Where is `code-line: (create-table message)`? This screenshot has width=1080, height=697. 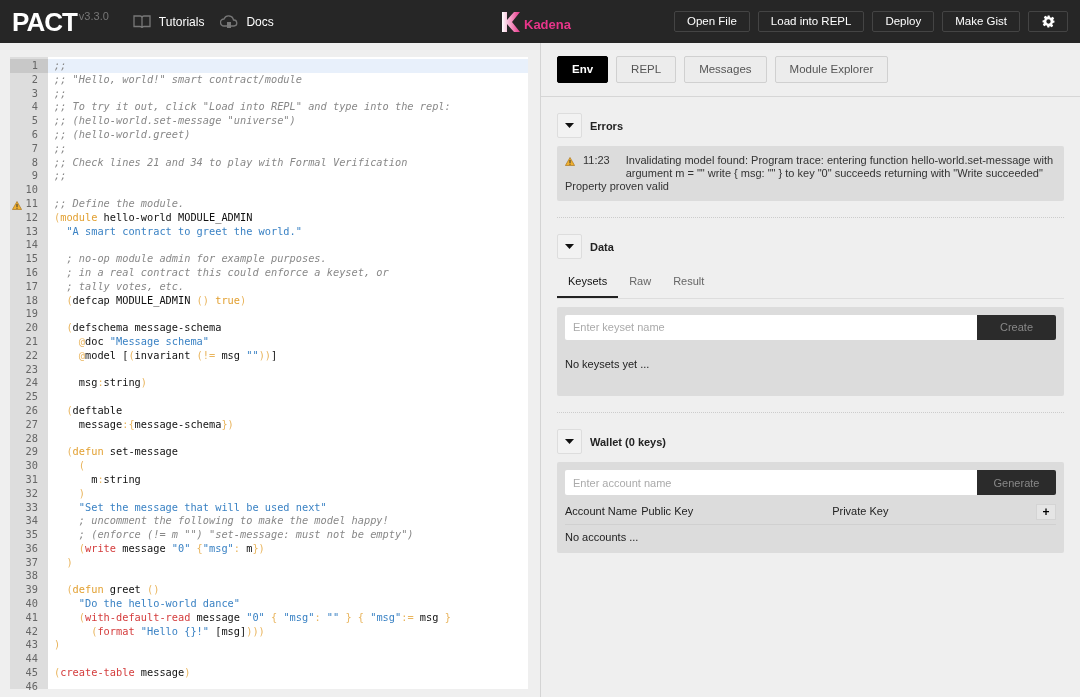 code-line: (create-table message) is located at coordinates (122, 673).